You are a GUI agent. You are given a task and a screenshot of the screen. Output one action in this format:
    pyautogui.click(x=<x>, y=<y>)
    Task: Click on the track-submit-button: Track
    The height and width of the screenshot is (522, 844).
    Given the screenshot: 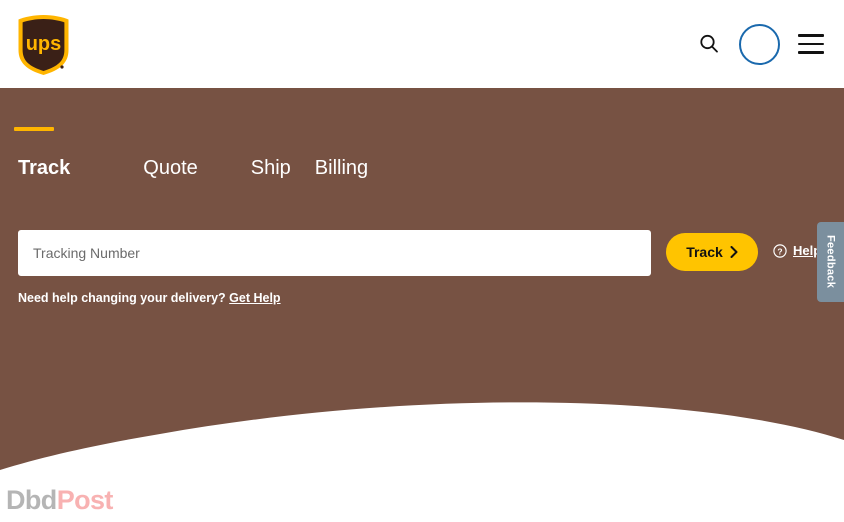 What is the action you would take?
    pyautogui.click(x=712, y=252)
    